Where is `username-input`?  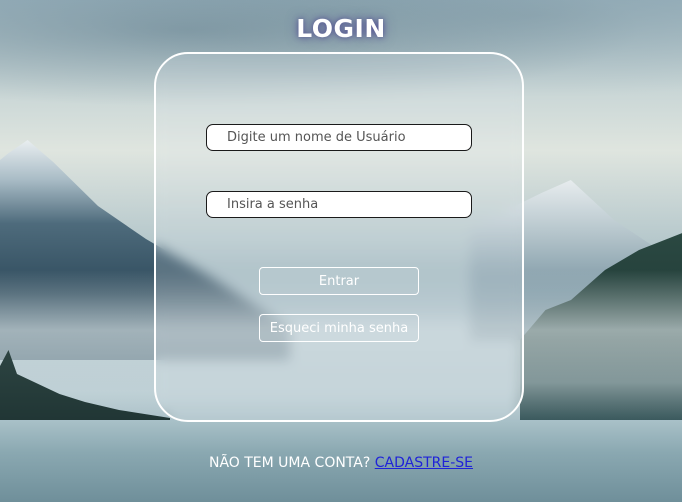
username-input is located at coordinates (339, 137).